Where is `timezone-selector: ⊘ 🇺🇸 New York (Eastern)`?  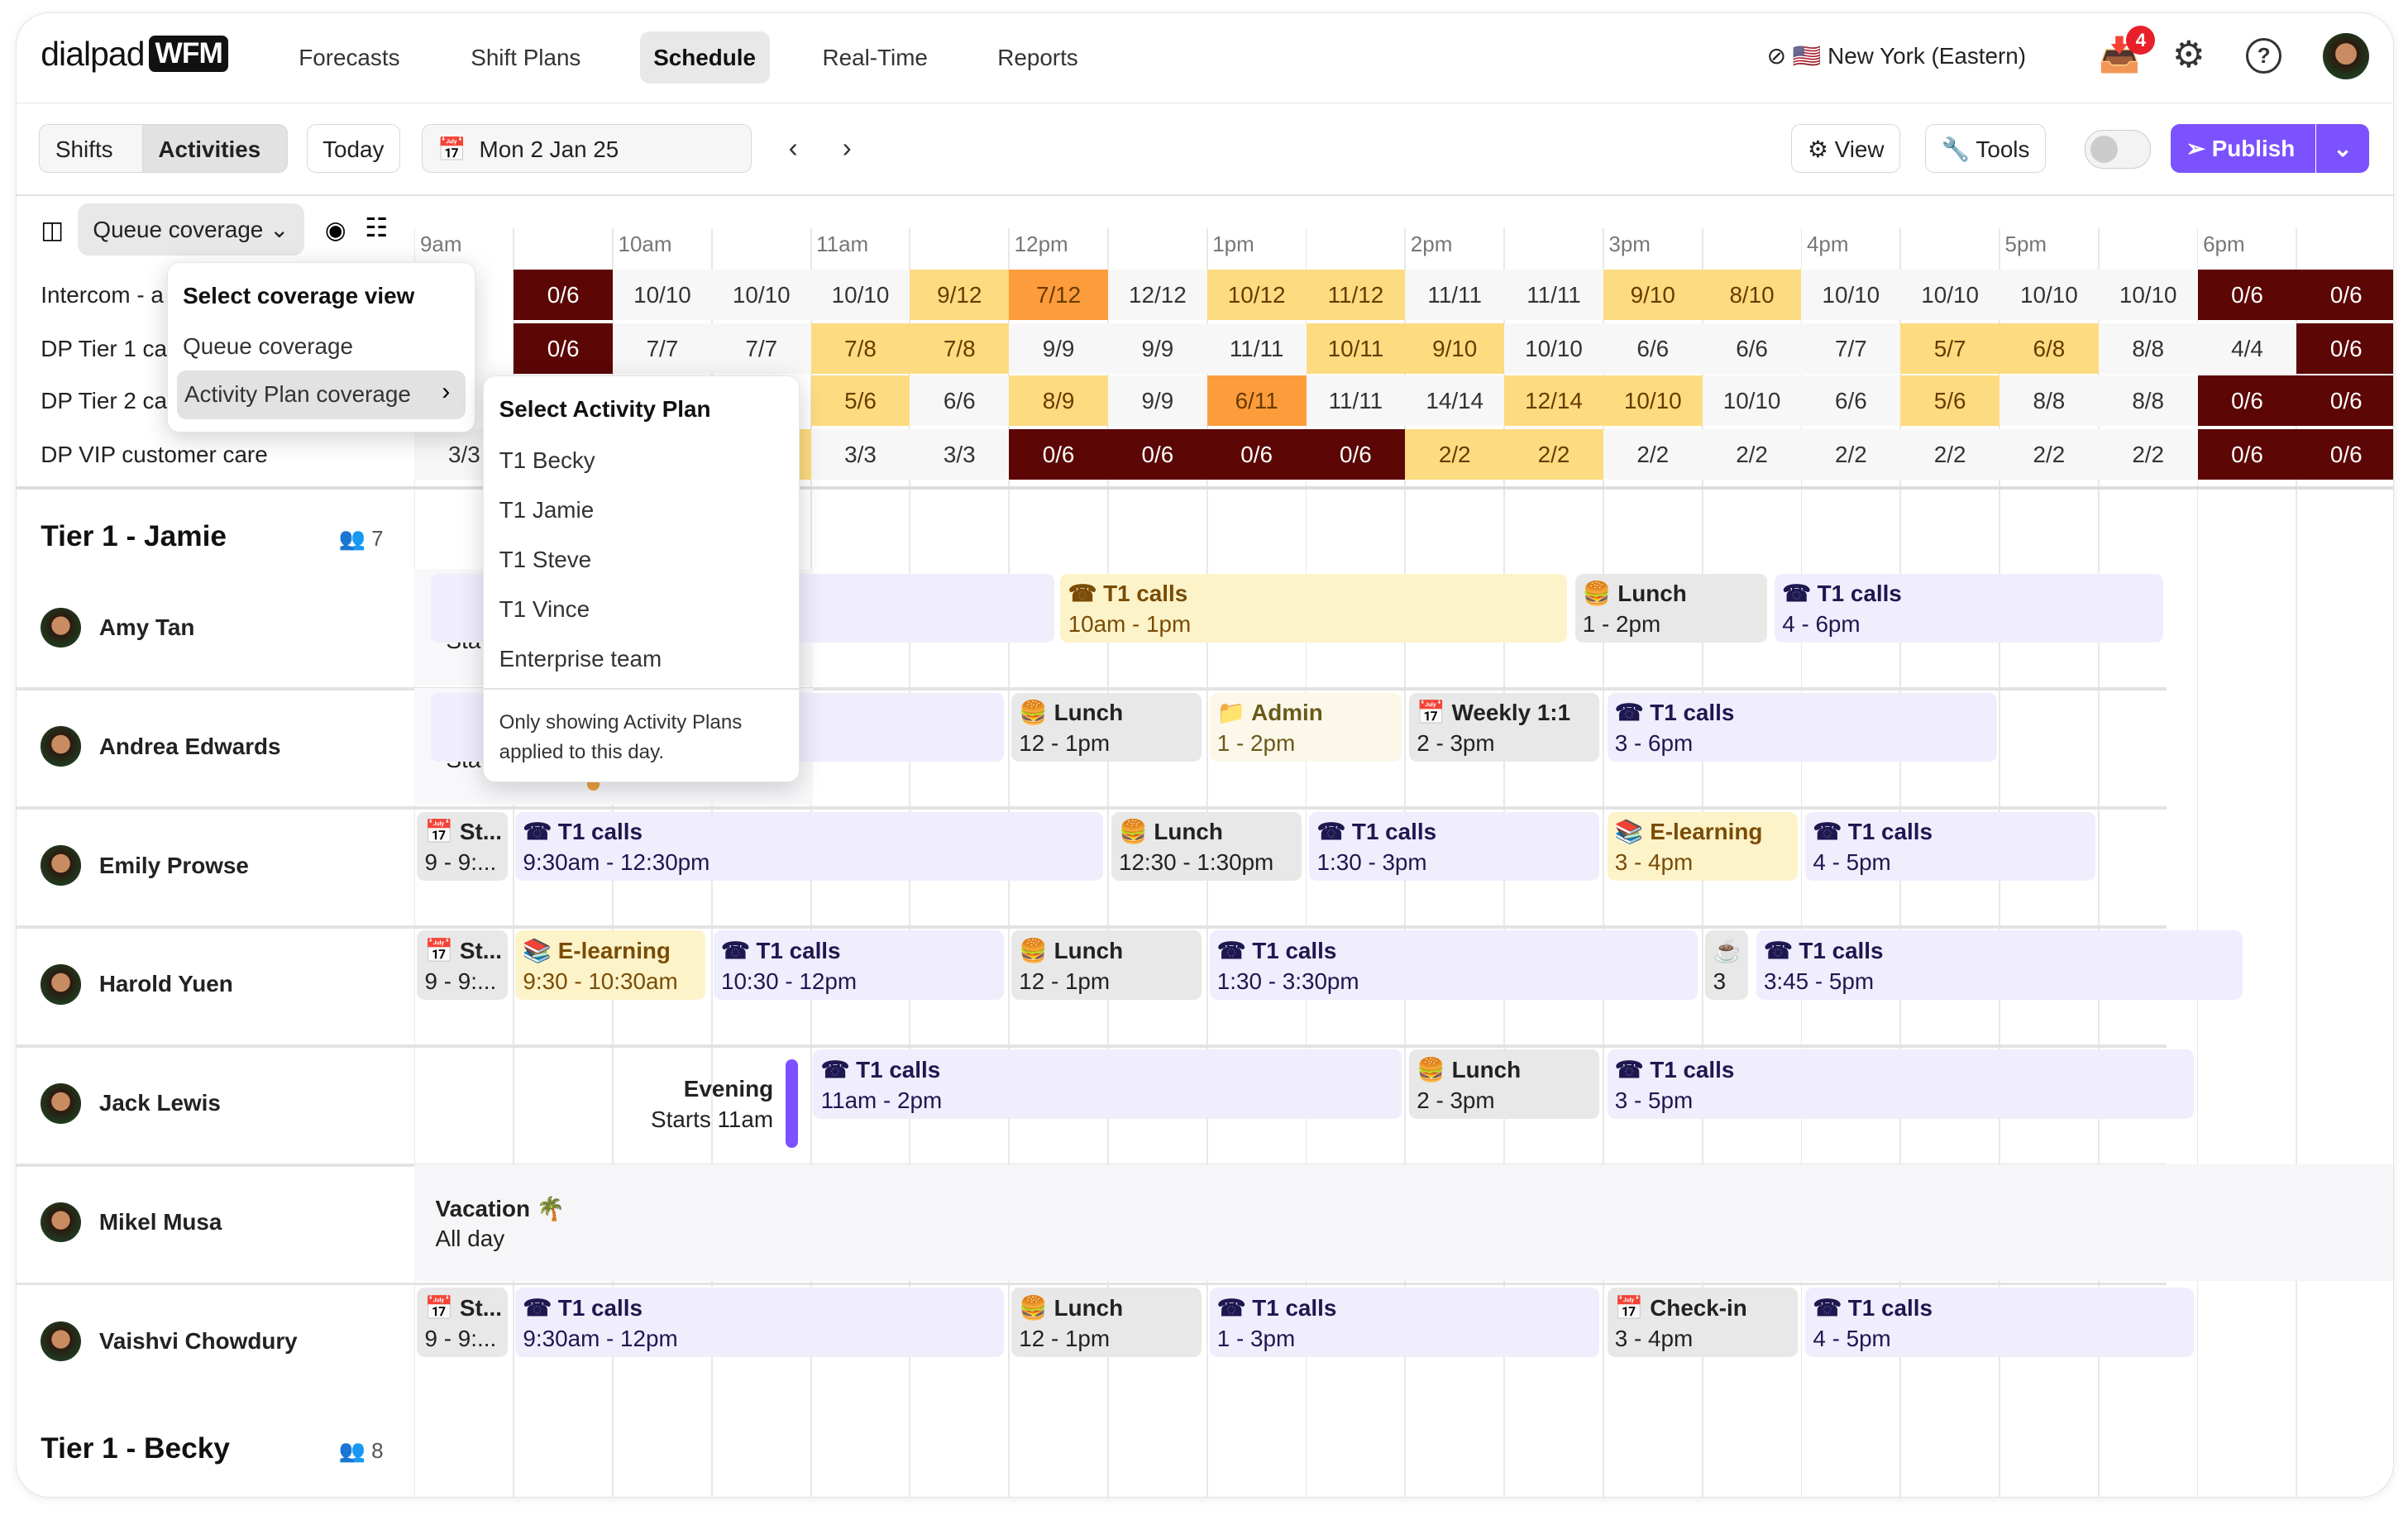 timezone-selector: ⊘ 🇺🇸 New York (Eastern) is located at coordinates (1896, 55).